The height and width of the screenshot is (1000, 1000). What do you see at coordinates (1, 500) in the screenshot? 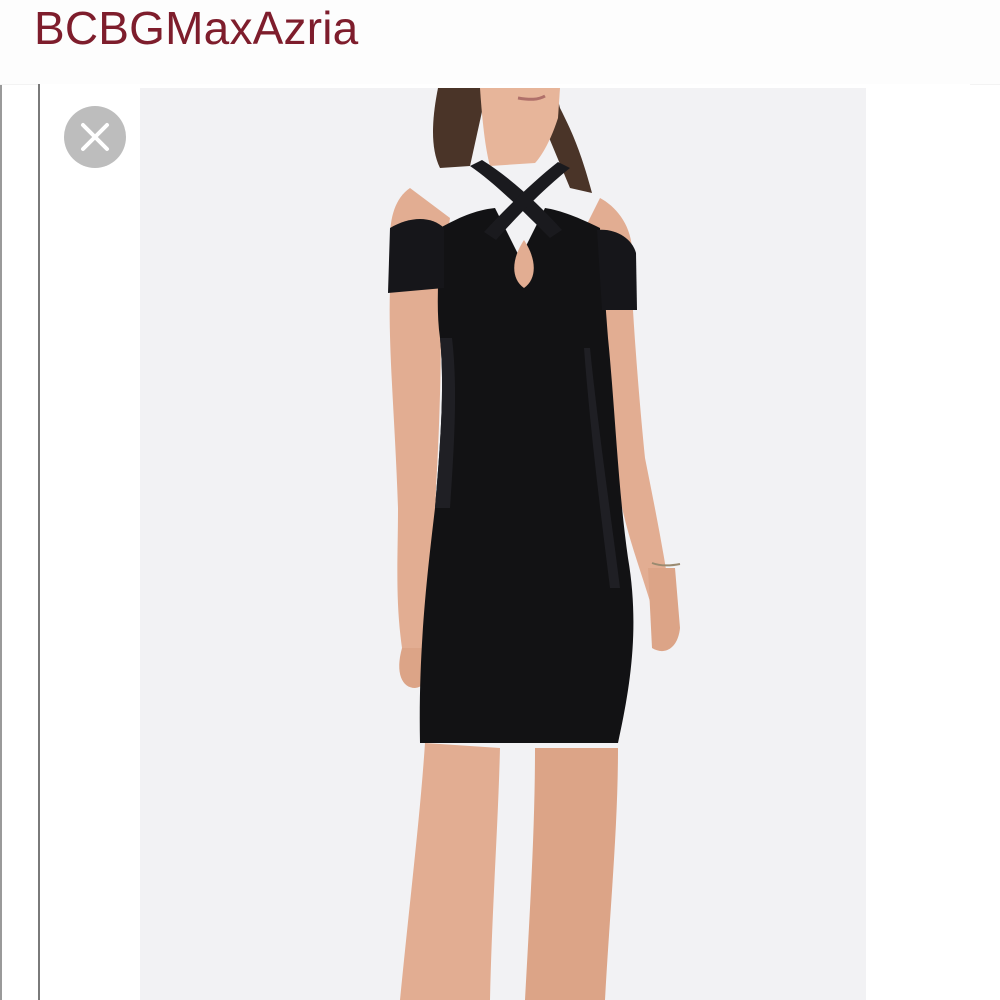
I see `left-divider` at bounding box center [1, 500].